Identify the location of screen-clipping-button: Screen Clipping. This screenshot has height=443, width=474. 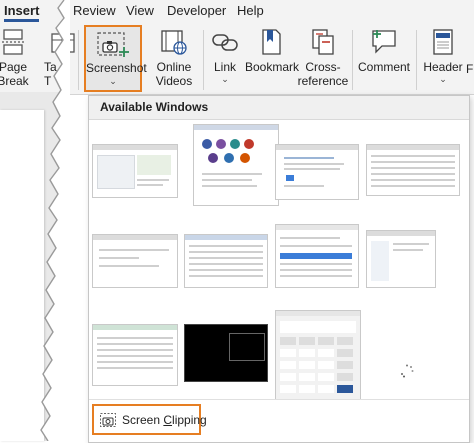
(149, 419).